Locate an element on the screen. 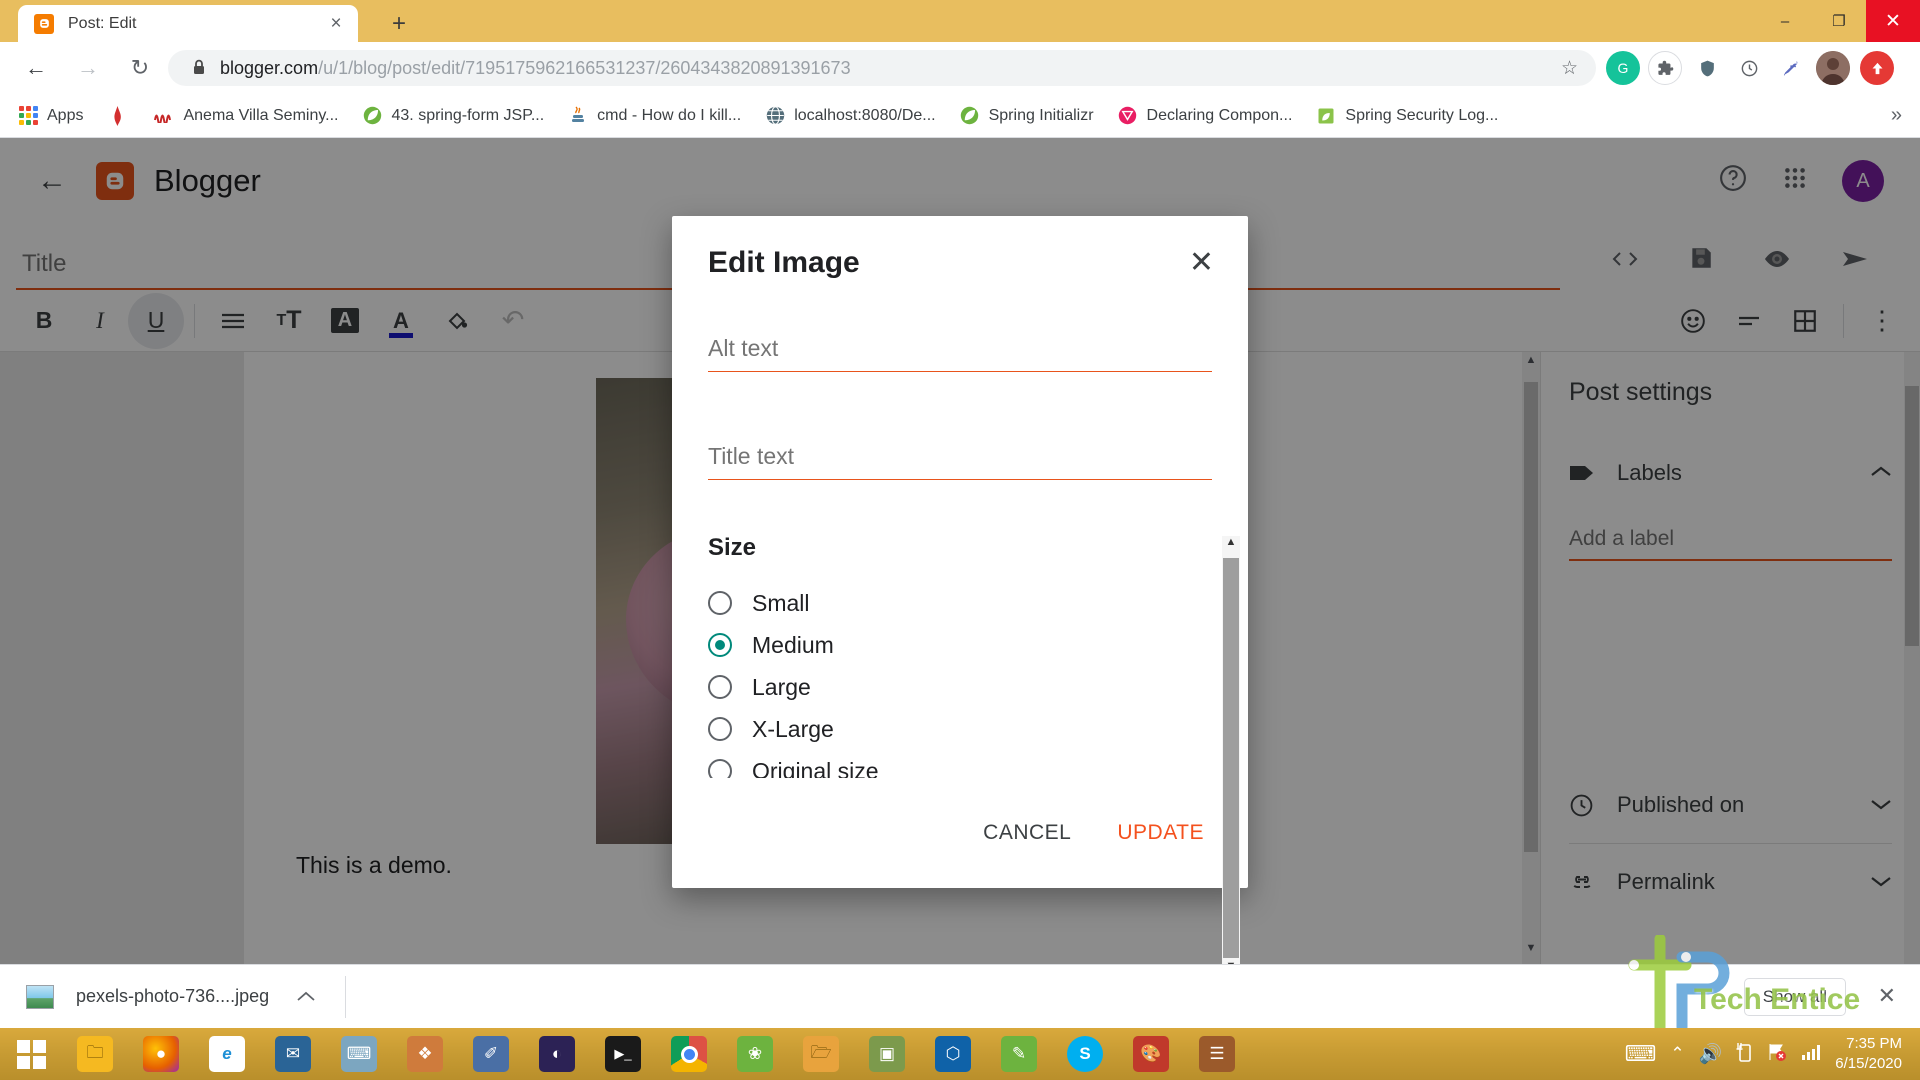 Image resolution: width=1920 pixels, height=1080 pixels. back-button: ← is located at coordinates (36, 68).